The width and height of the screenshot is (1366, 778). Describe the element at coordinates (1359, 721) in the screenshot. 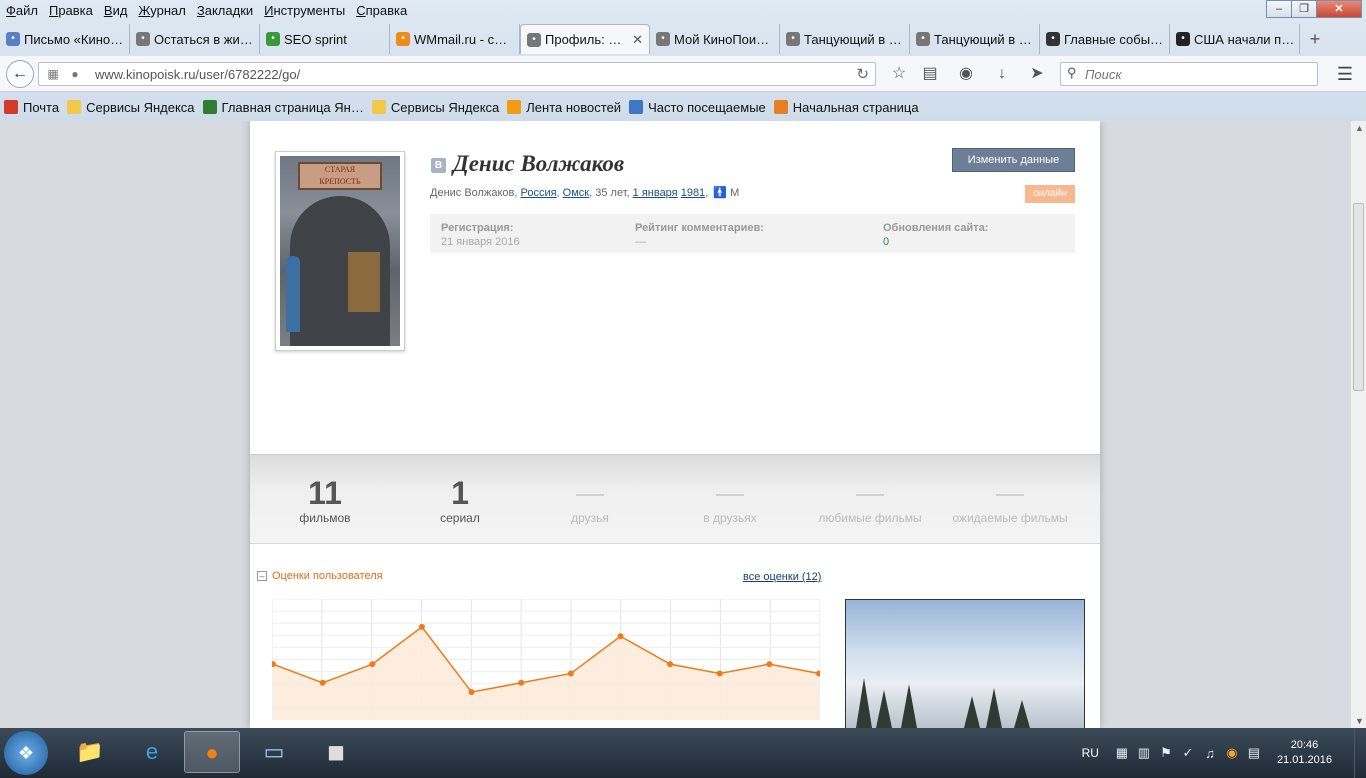

I see `scroll-down-icon: ▼` at that location.